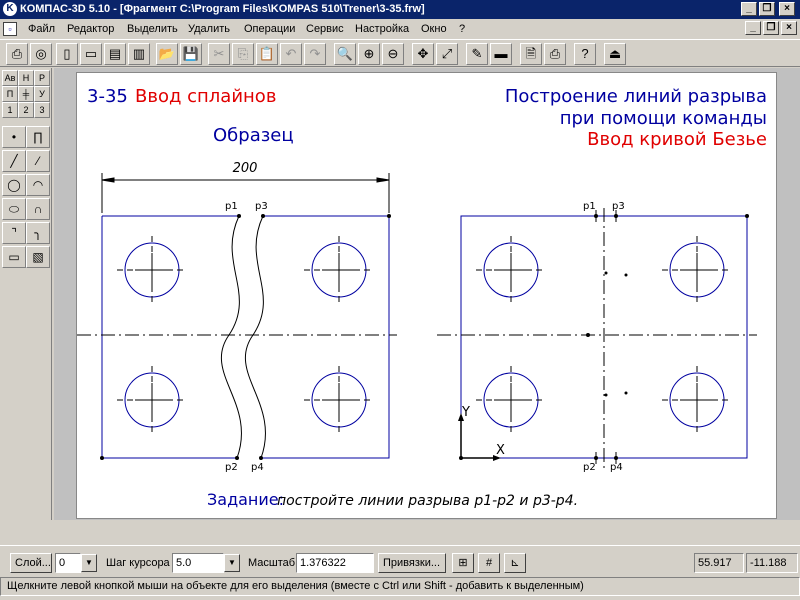 The width and height of the screenshot is (800, 600). Describe the element at coordinates (245, 499) in the screenshot. I see `task-label: Задание:` at that location.